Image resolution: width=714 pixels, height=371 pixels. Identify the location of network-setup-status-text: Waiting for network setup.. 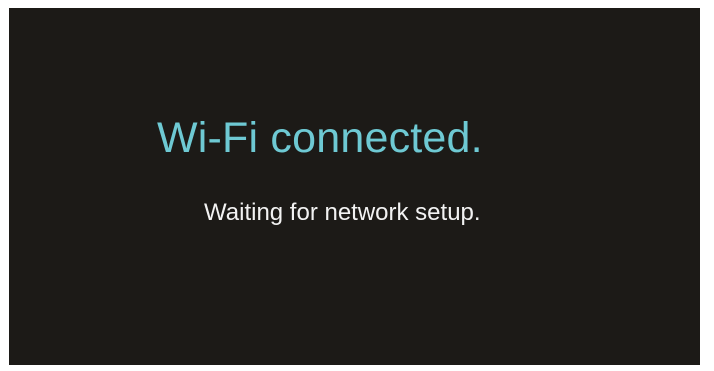
(342, 212).